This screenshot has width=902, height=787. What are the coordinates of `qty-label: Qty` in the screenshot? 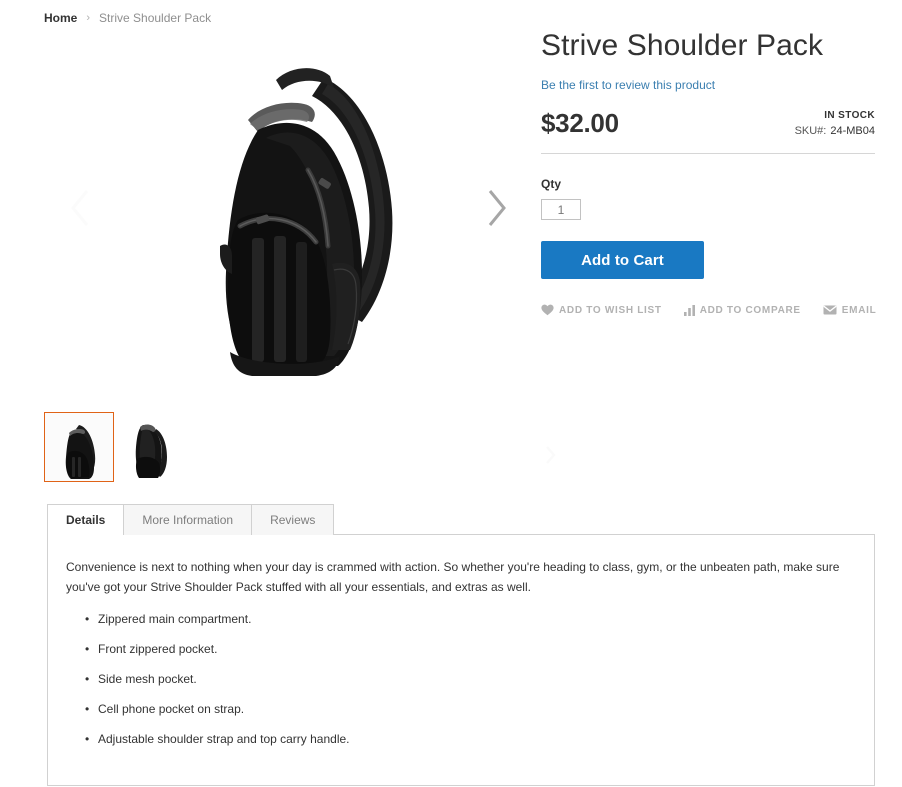 It's located at (551, 184).